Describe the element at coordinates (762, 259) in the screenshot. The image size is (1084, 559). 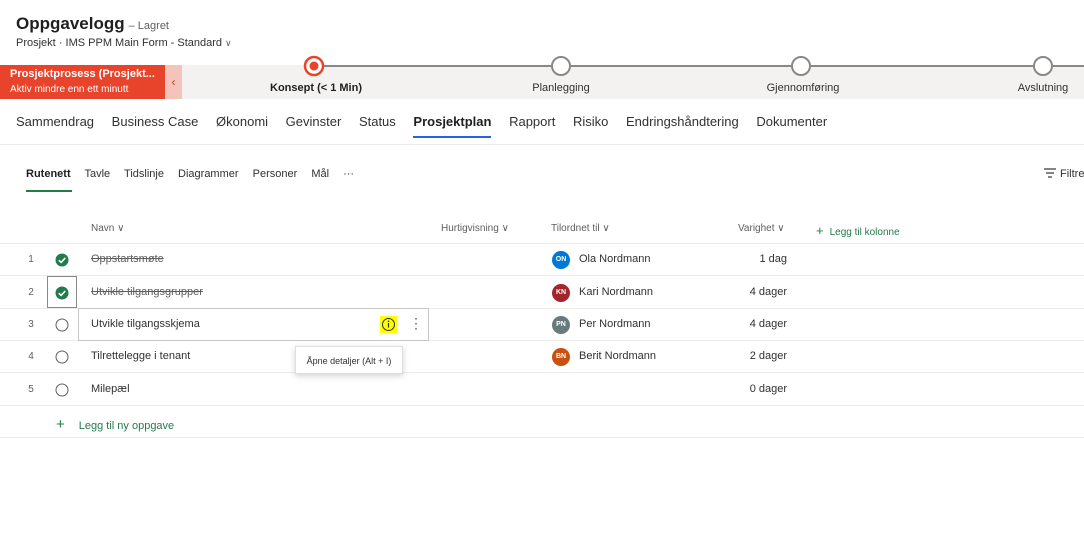
I see `task-duration: 1 dag` at that location.